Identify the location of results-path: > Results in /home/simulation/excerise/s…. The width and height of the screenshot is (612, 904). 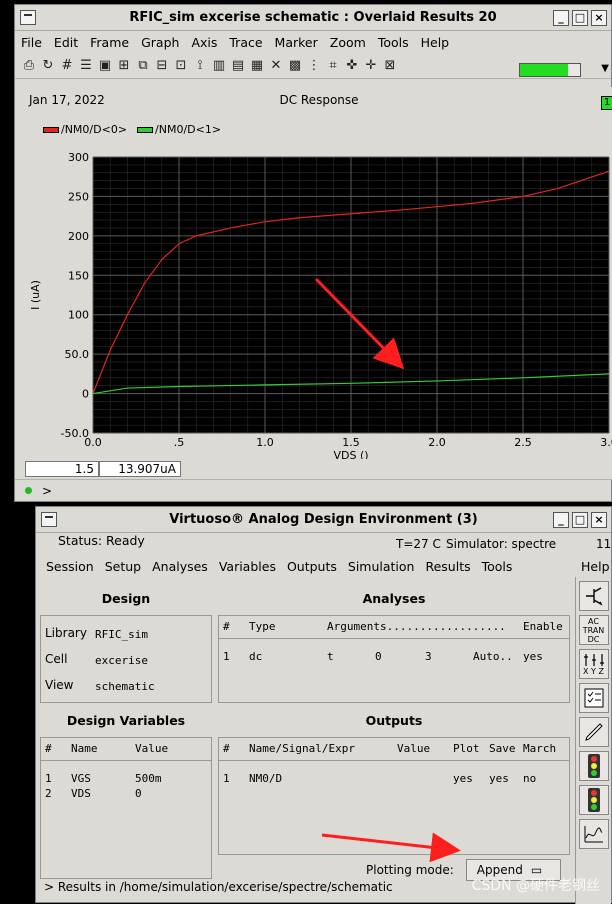
(218, 887).